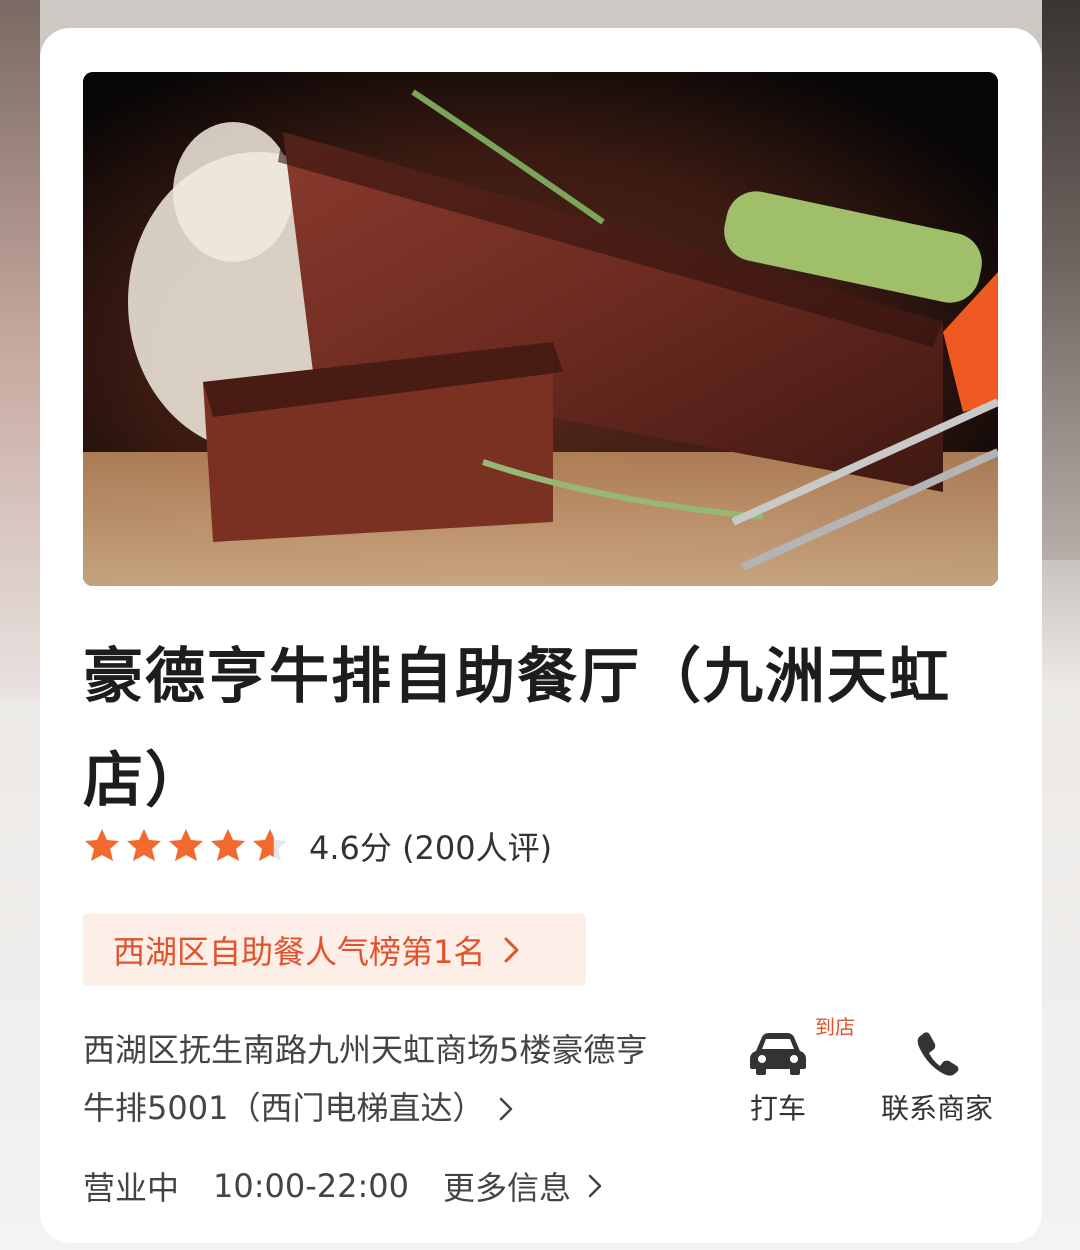 The height and width of the screenshot is (1250, 1080). Describe the element at coordinates (311, 1186) in the screenshot. I see `business-hours: 10:00-22:00` at that location.